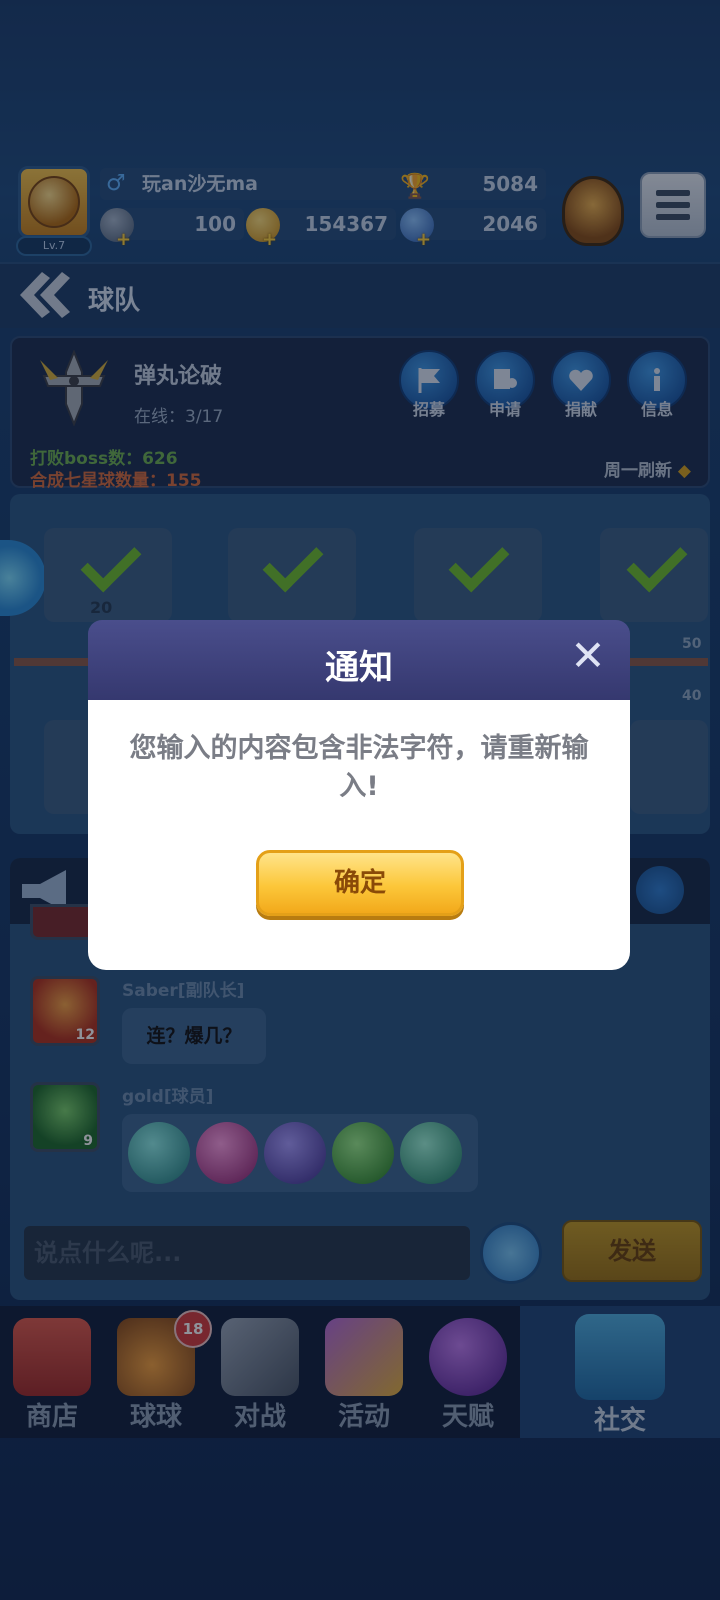 This screenshot has height=1600, width=720. I want to click on dialog-title: 通知, so click(359, 668).